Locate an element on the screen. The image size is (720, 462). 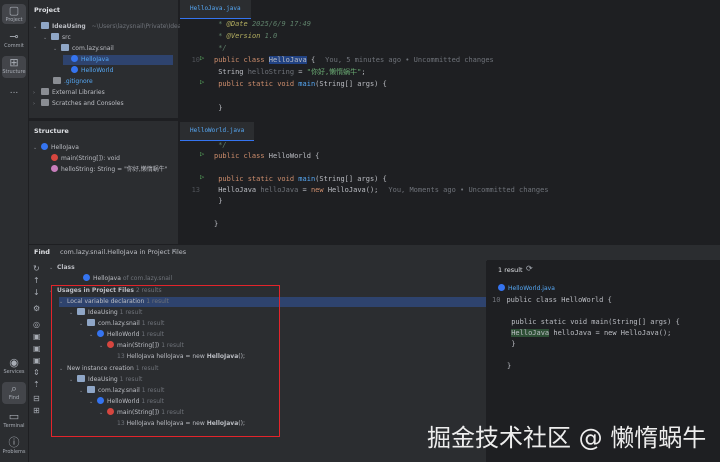
find-toolbar: ↻ ↑ ↓ ⚙ ◎ ▣ ▣ ▣ ⇕ ⇡ ⊟ ⊞ is located at coordinates (37, 361).